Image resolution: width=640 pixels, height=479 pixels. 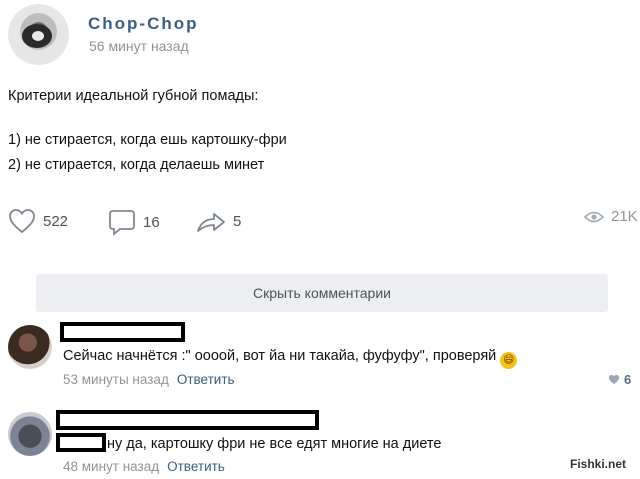 What do you see at coordinates (136, 165) in the screenshot?
I see `post-text-line-3: 2) не стирается, когда делаешь минет` at bounding box center [136, 165].